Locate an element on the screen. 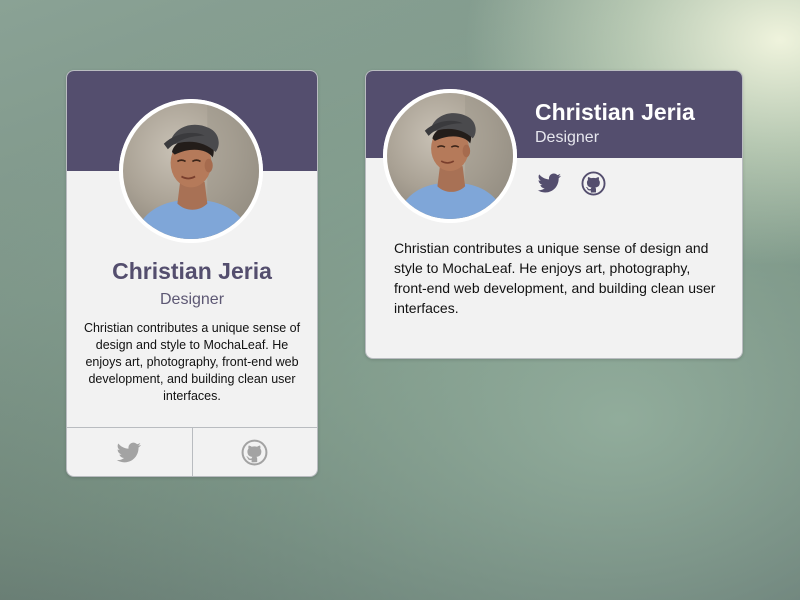  social-footer is located at coordinates (192, 452).